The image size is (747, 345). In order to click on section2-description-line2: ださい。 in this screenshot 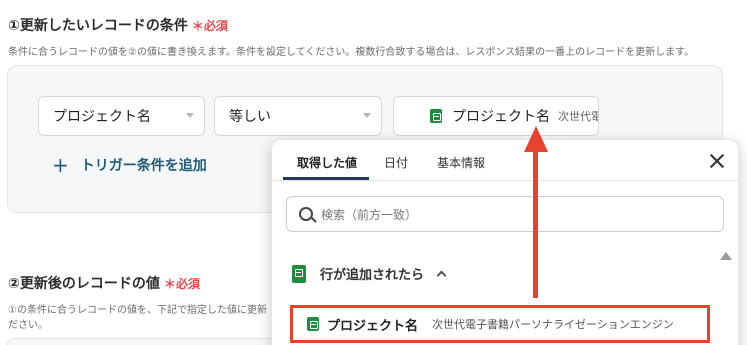, I will do `click(28, 325)`.